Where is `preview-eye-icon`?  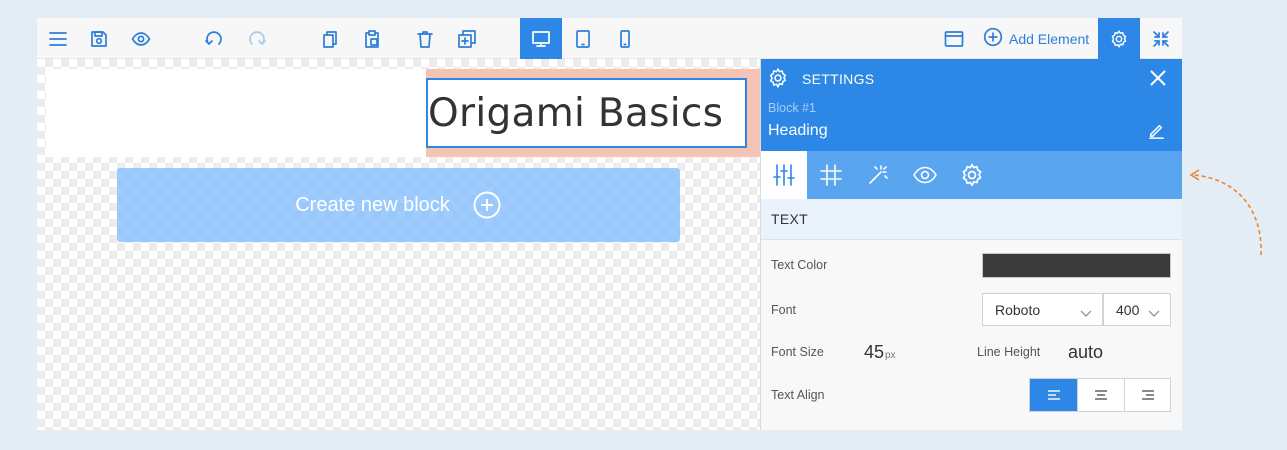 preview-eye-icon is located at coordinates (141, 38).